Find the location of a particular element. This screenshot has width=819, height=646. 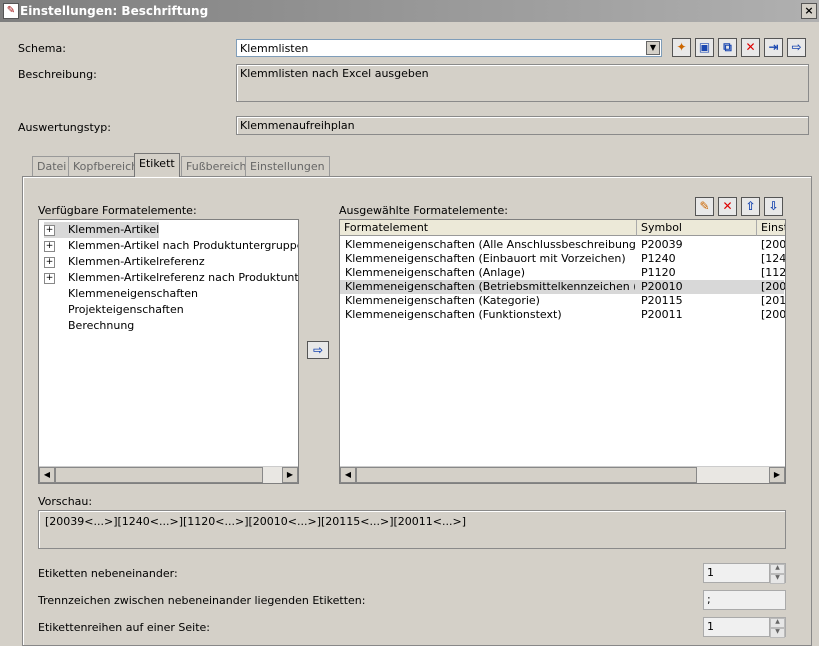

cell-symbol: P20039 is located at coordinates (662, 244).